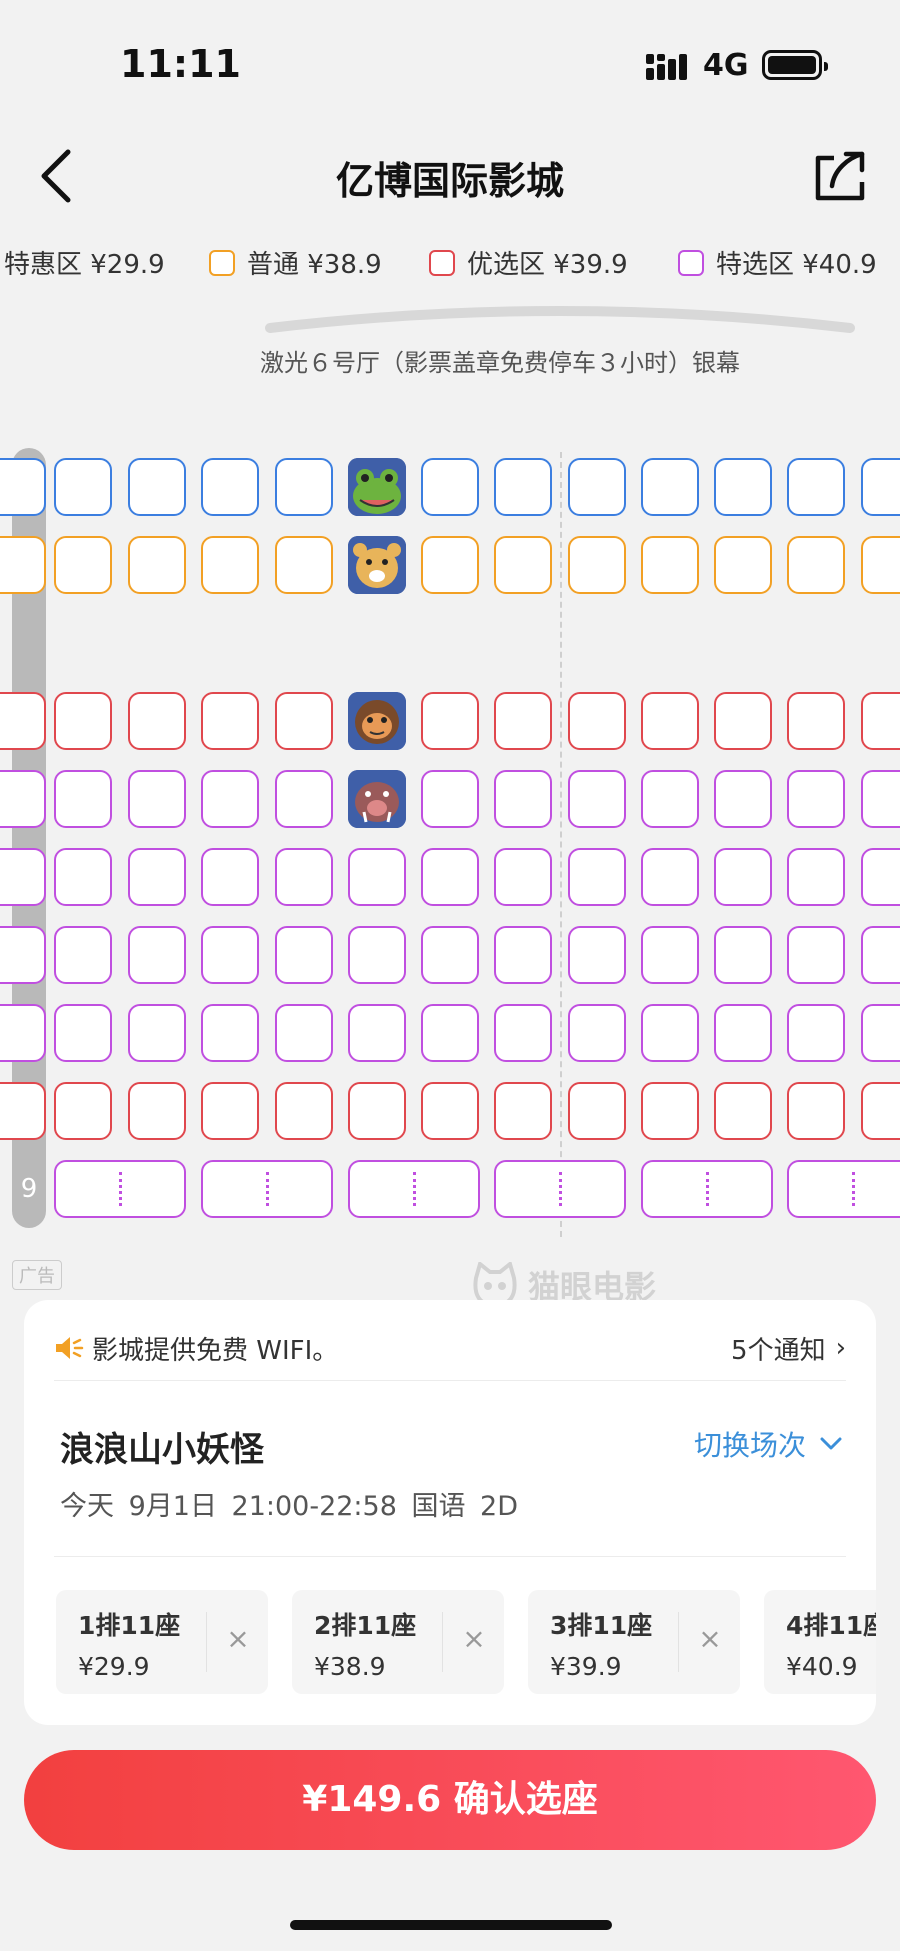 This screenshot has width=900, height=1951. What do you see at coordinates (450, 1800) in the screenshot?
I see `confirm-seat-button: ¥149.6 确认选座` at bounding box center [450, 1800].